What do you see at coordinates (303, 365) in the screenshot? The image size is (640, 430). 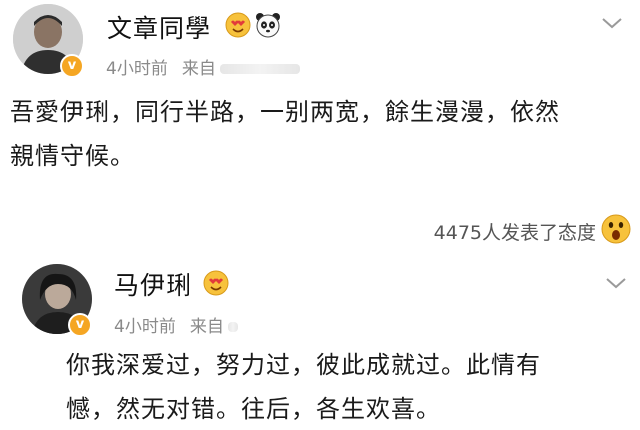 I see `content-line: 你我深爱过，努力过，彼此成就过。此情有` at bounding box center [303, 365].